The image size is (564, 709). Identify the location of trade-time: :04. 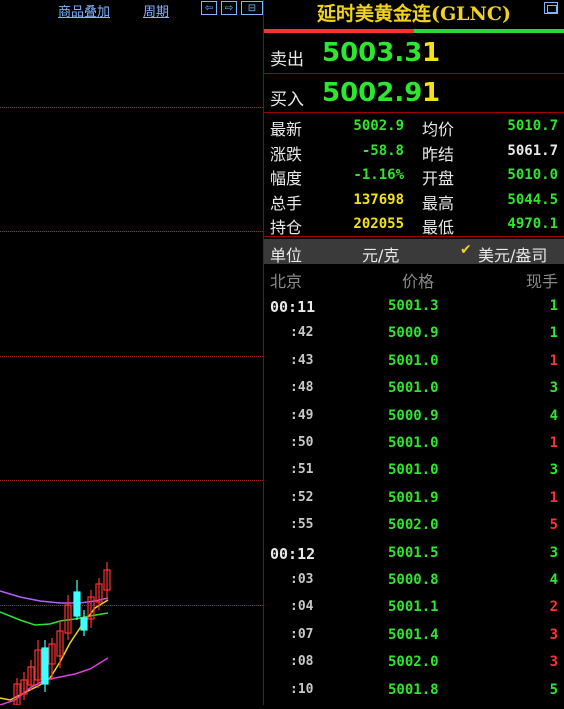
(302, 607).